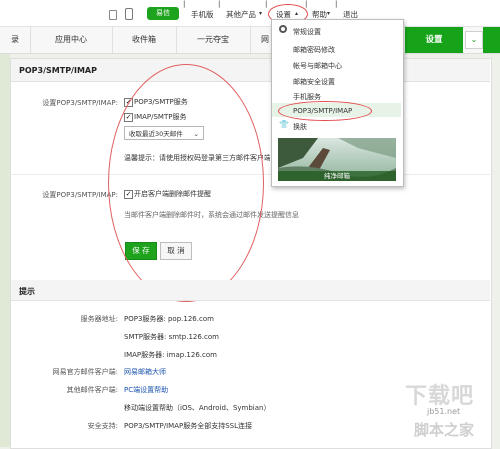 The height and width of the screenshot is (449, 500). Describe the element at coordinates (317, 66) in the screenshot. I see `menu-item-account-center: 帐号与邮箱中心` at that location.